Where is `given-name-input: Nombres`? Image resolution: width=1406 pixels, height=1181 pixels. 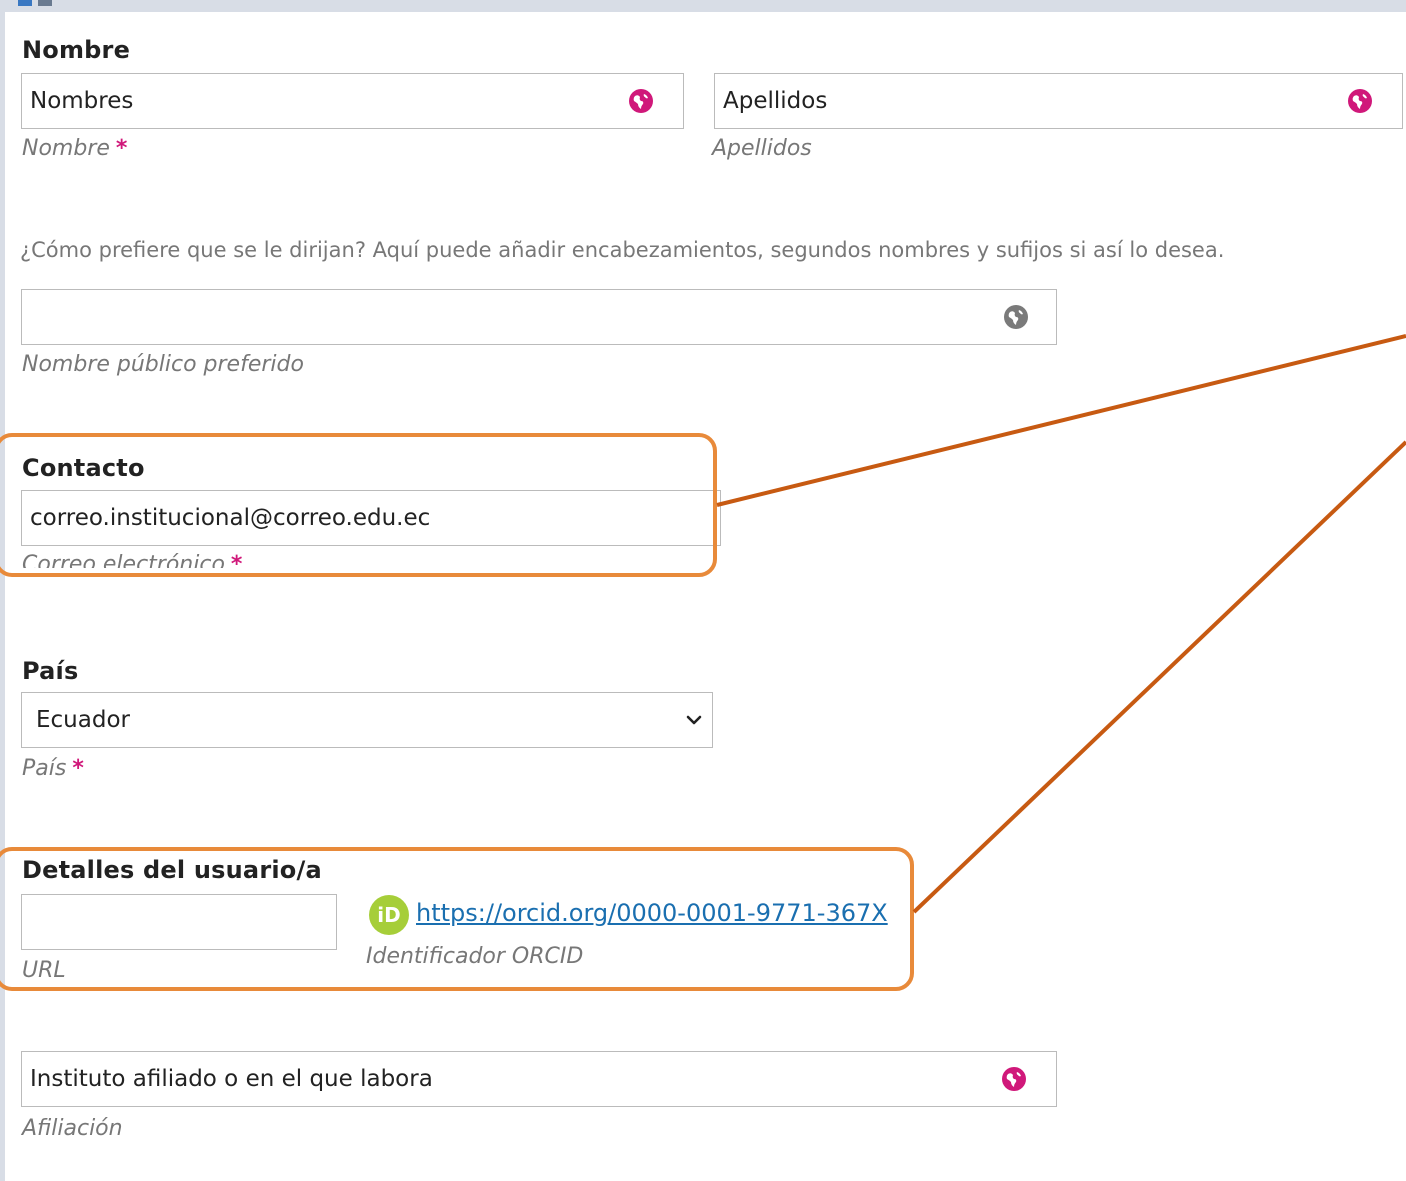
given-name-input: Nombres is located at coordinates (352, 101).